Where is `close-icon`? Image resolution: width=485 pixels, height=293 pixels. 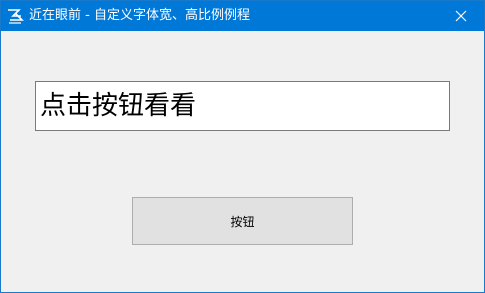
close-icon is located at coordinates (461, 16).